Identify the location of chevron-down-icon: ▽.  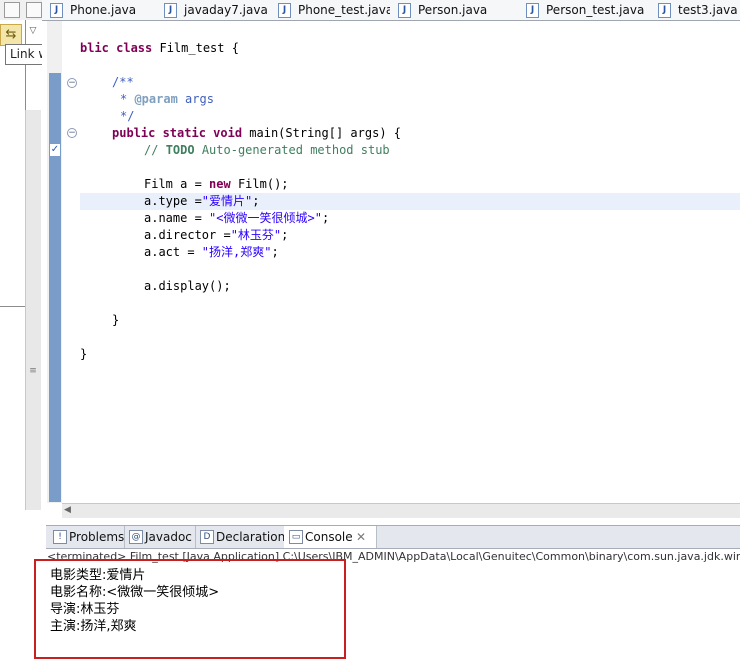
(33, 31).